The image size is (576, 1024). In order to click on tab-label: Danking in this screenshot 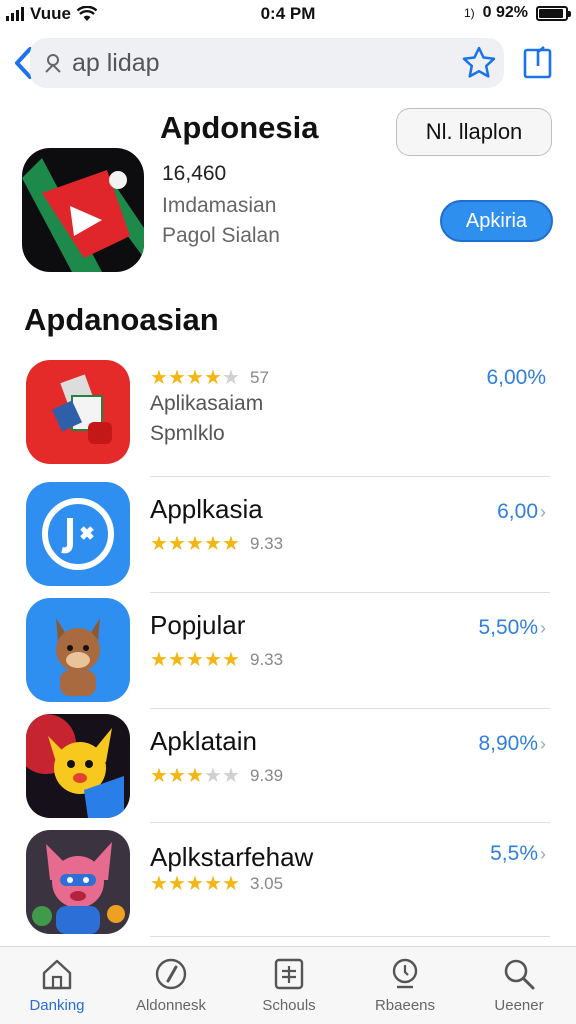, I will do `click(57, 1005)`.